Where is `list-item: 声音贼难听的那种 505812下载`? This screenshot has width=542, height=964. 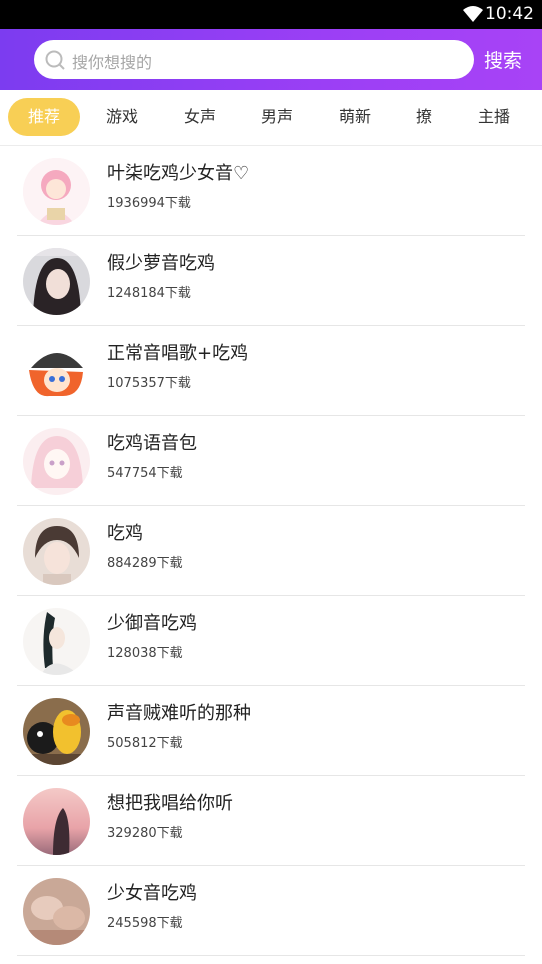
list-item: 声音贼难听的那种 505812下载 is located at coordinates (271, 731).